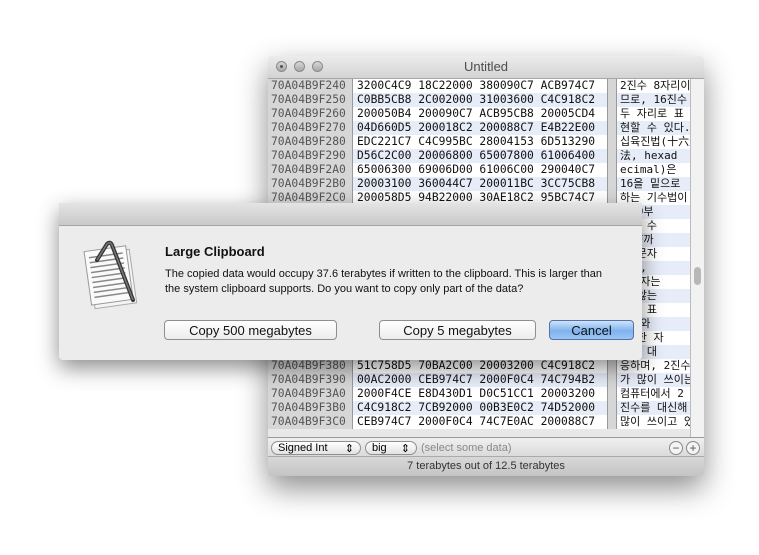 The height and width of the screenshot is (555, 759). I want to click on row-hex-bytes: EDC221C7 C4C995BC 28004153 6D513290, so click(479, 142).